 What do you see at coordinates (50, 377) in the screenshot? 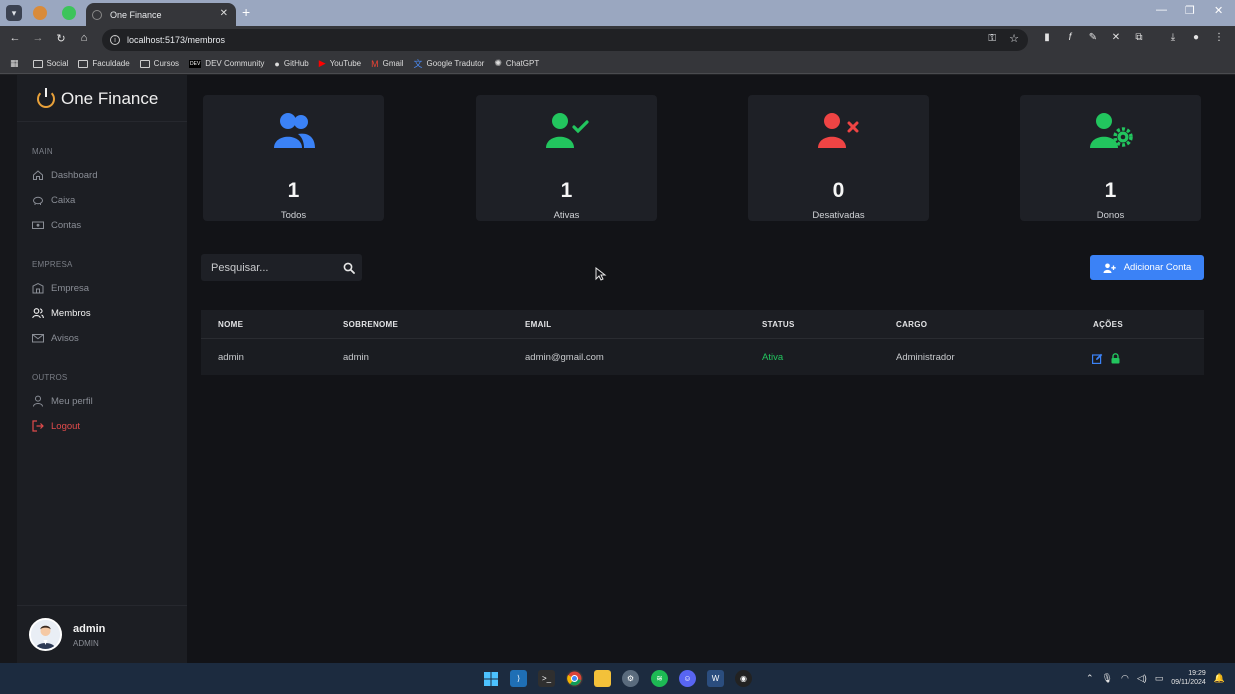
I see `section-outros: OUTROS` at bounding box center [50, 377].